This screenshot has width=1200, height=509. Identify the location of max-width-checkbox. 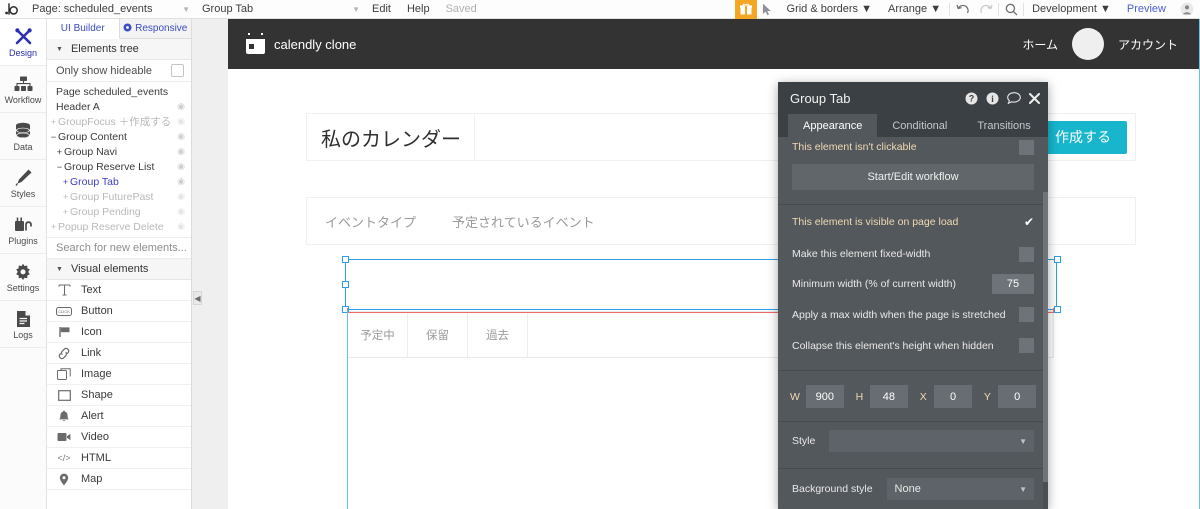
(1026, 314).